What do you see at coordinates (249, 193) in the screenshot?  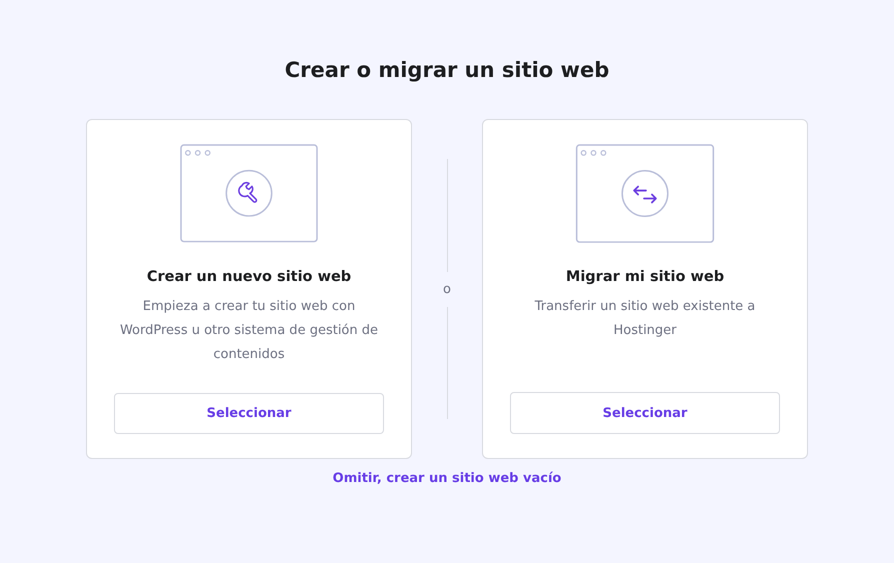 I see `browser-wrench-icon` at bounding box center [249, 193].